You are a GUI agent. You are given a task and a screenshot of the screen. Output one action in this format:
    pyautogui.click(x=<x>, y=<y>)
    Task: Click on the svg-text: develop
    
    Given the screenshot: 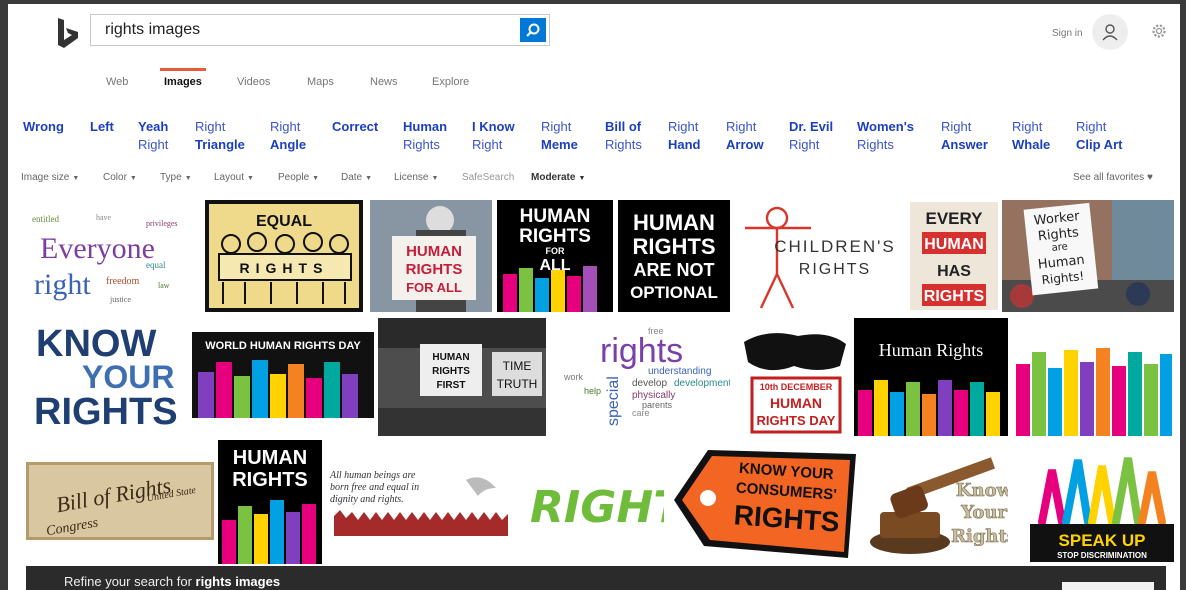 What is the action you would take?
    pyautogui.click(x=649, y=383)
    